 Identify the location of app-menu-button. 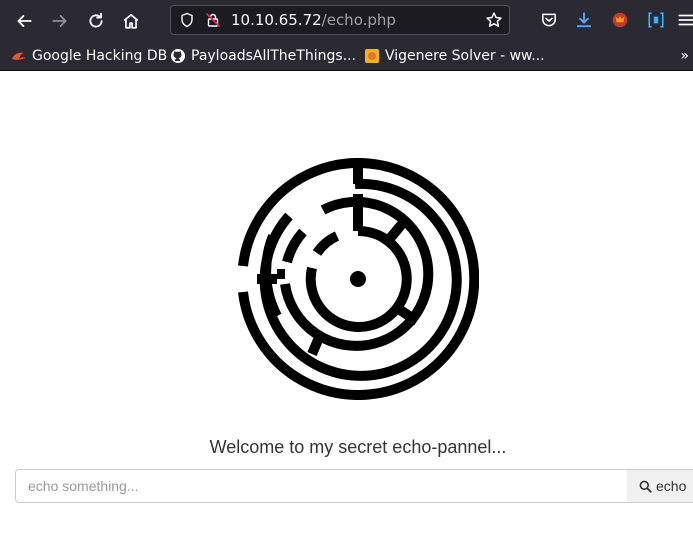
(684, 20).